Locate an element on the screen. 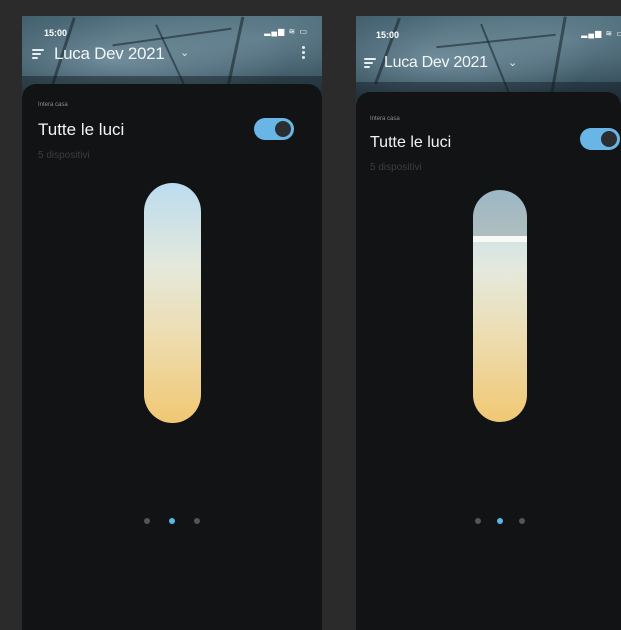  brightness-fill-dim is located at coordinates (500, 214).